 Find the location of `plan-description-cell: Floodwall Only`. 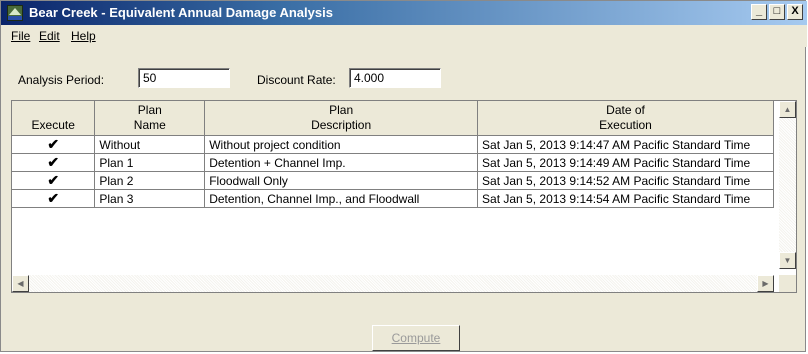

plan-description-cell: Floodwall Only is located at coordinates (341, 180).